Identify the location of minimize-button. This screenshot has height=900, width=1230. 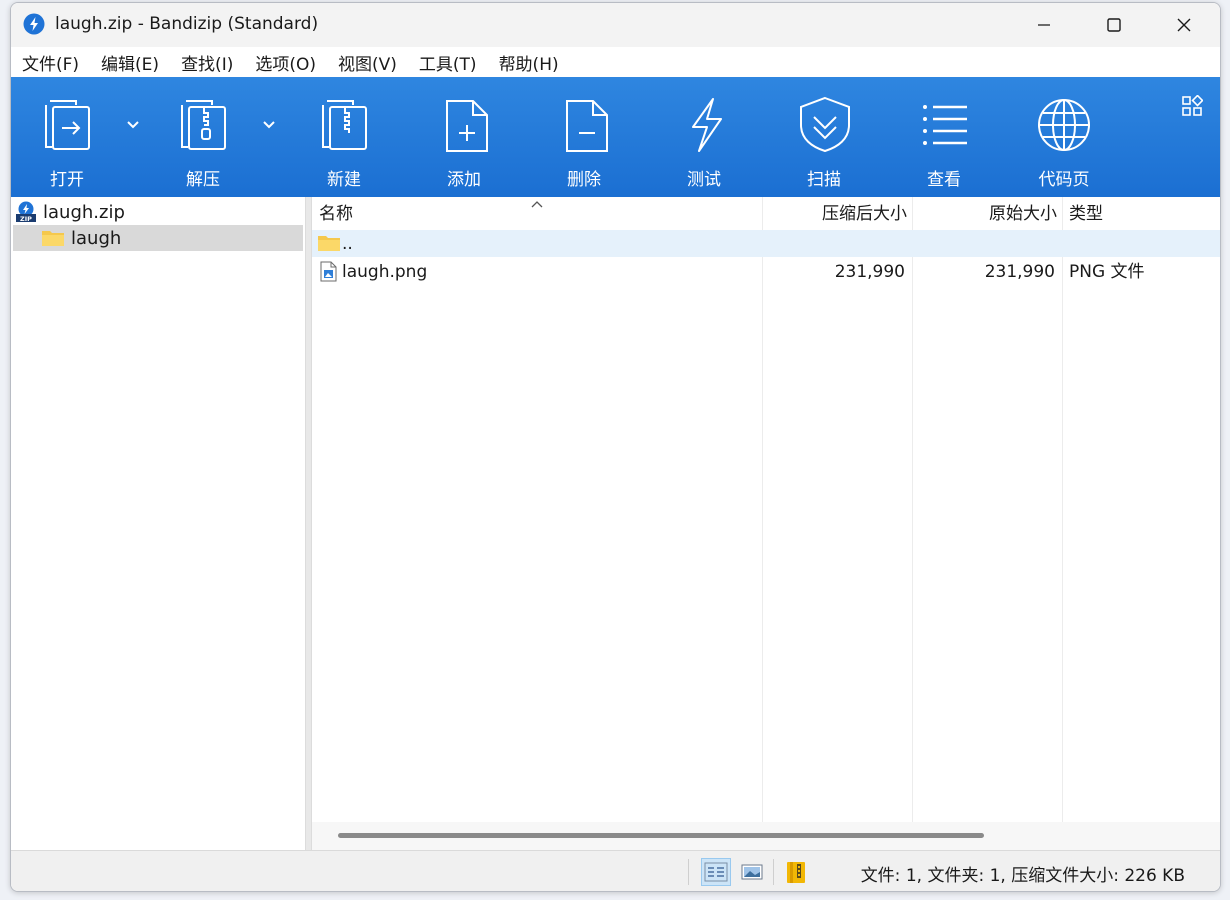
(1044, 25).